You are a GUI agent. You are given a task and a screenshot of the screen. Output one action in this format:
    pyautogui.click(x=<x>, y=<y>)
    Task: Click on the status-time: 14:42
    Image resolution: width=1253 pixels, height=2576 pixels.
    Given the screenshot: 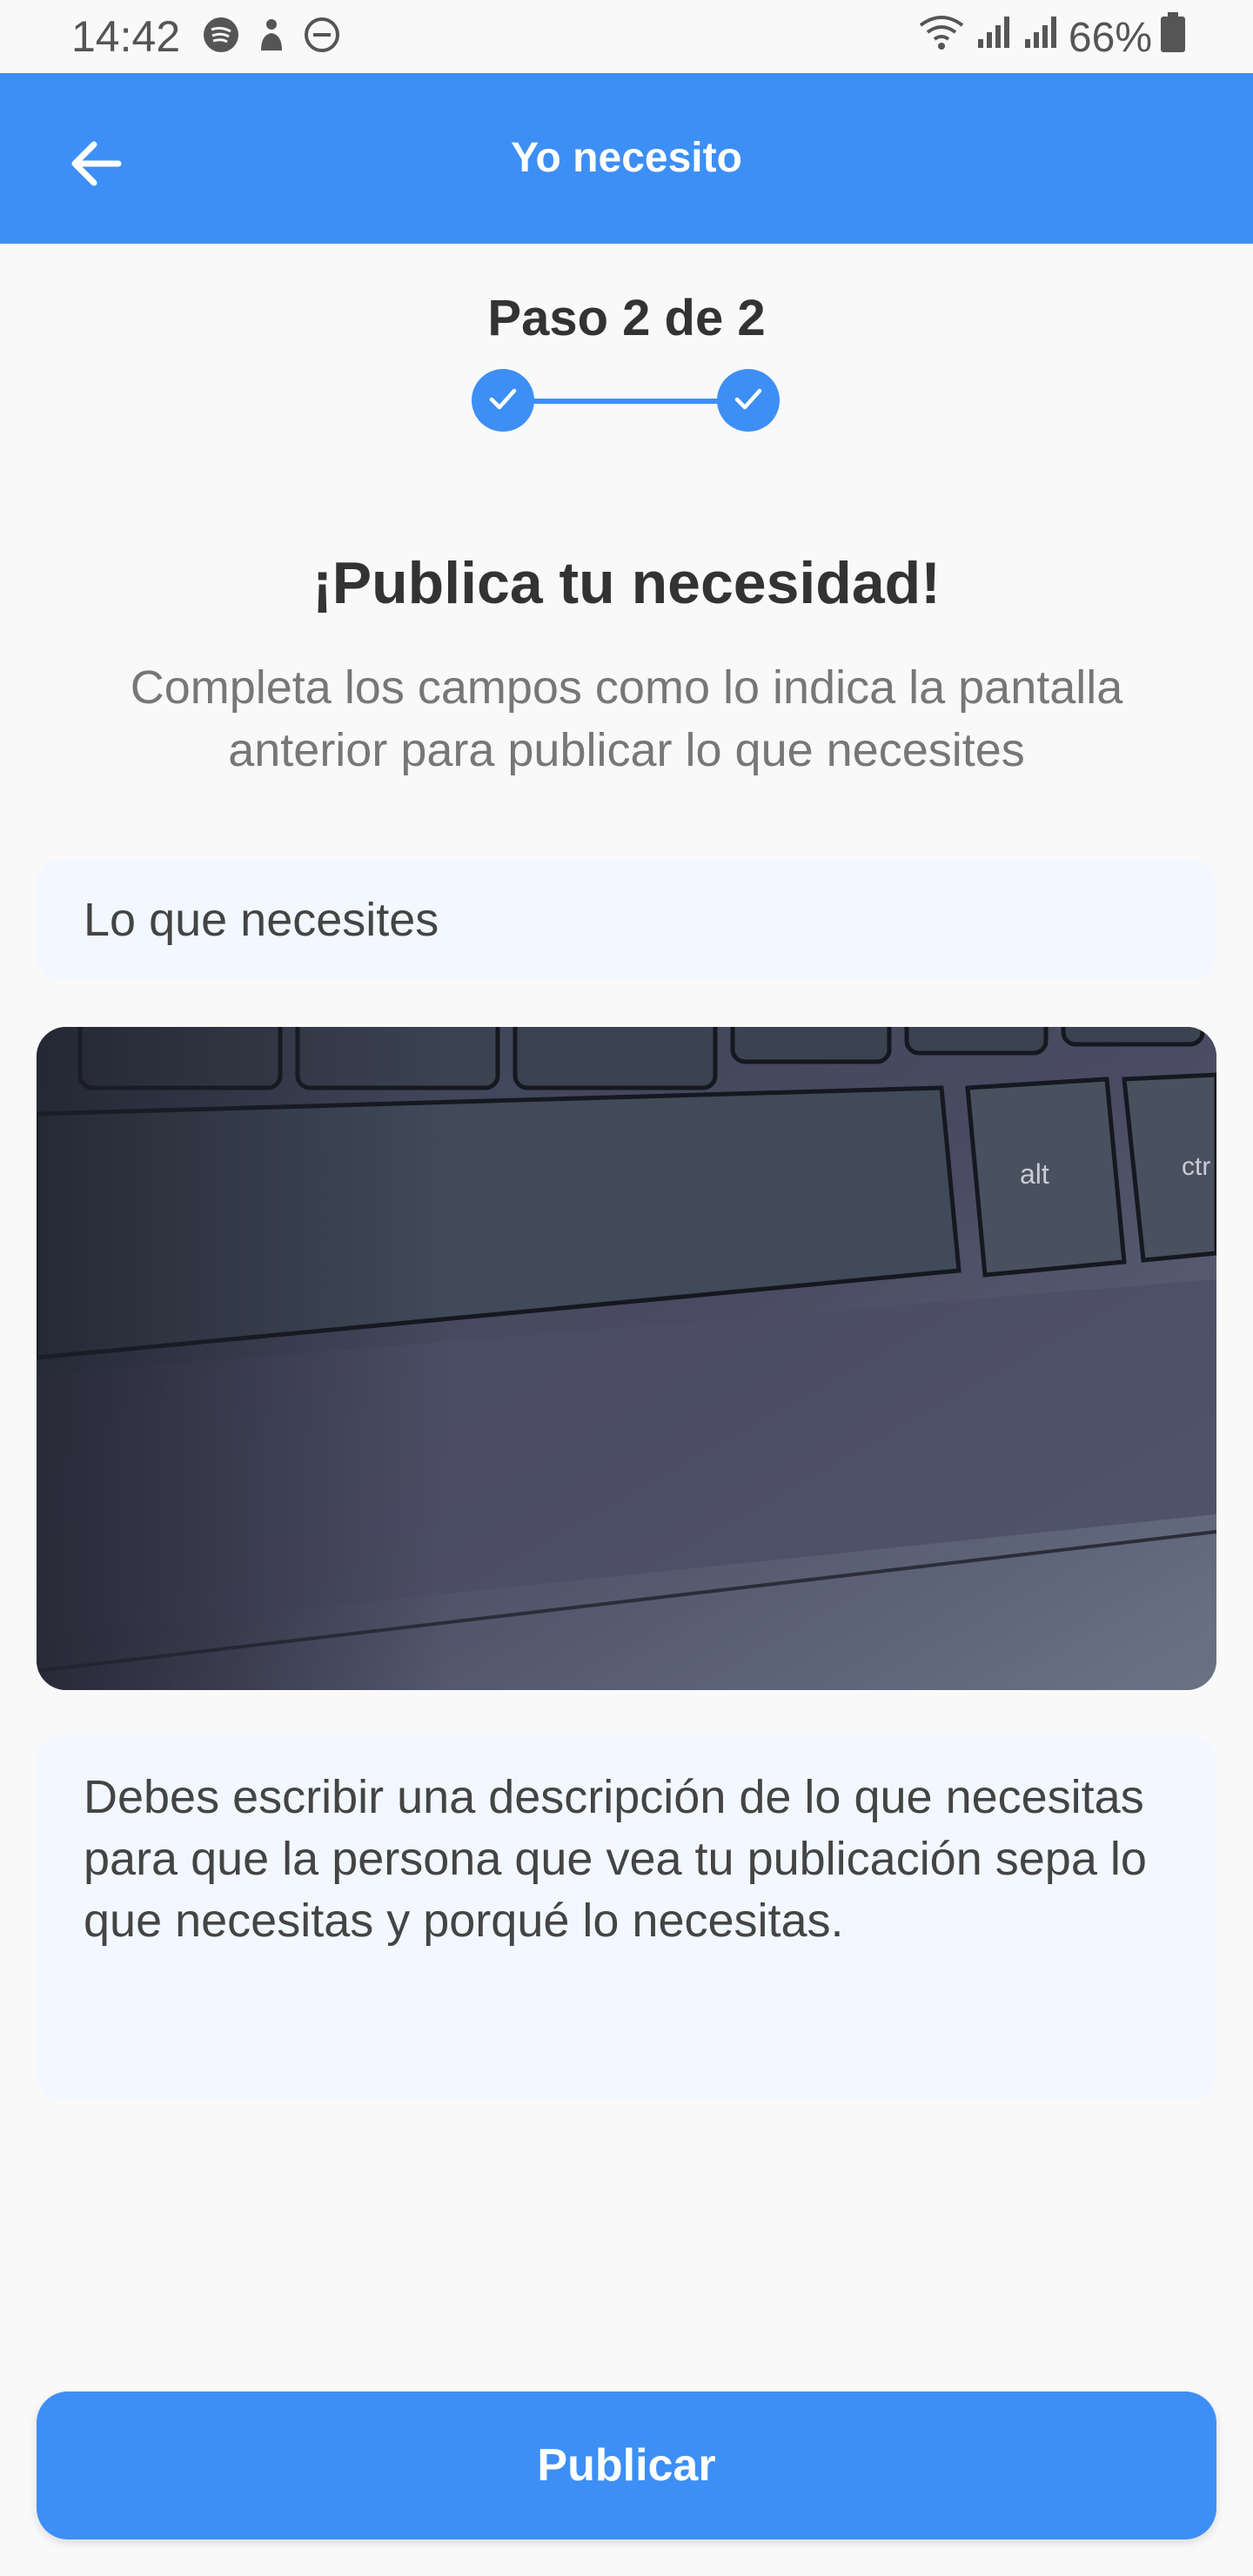 What is the action you would take?
    pyautogui.click(x=126, y=37)
    